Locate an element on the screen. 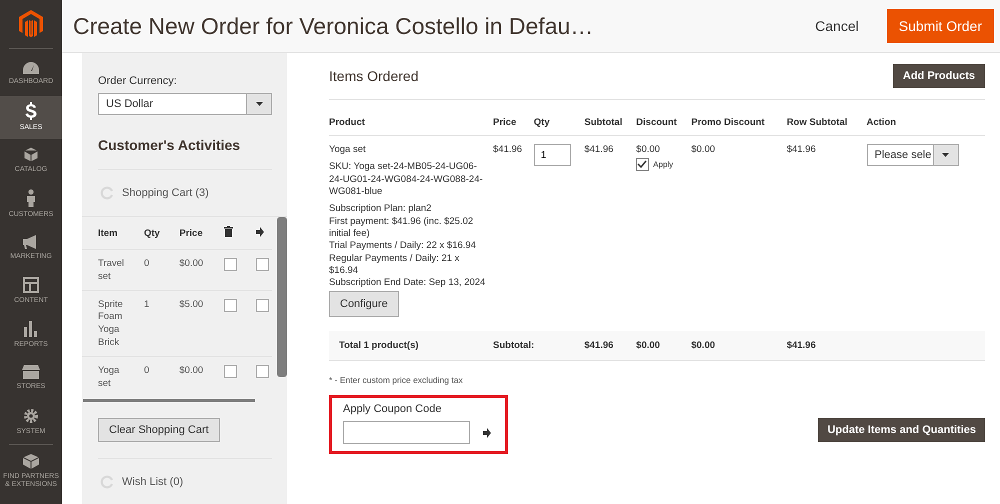 Image resolution: width=1000 pixels, height=504 pixels. megaphone-icon is located at coordinates (31, 241).